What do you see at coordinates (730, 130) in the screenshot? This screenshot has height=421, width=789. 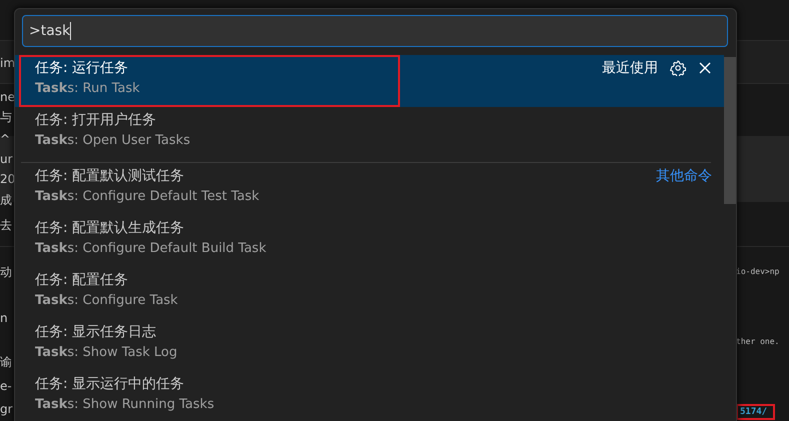 I see `scrollbar` at bounding box center [730, 130].